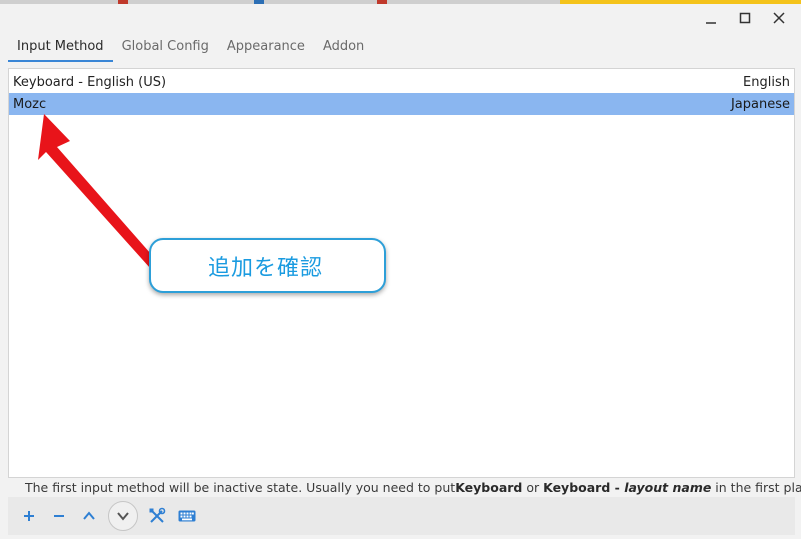 Image resolution: width=801 pixels, height=539 pixels. Describe the element at coordinates (30, 104) in the screenshot. I see `input-method-name: Mozc` at that location.